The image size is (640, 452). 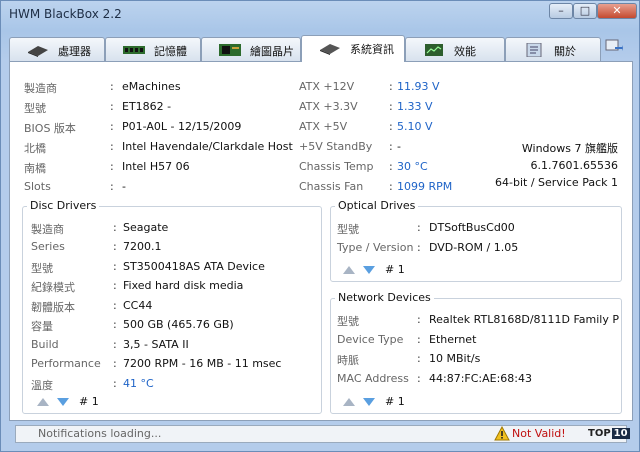 I want to click on disc-drivers-title: Disc Drivers, so click(x=63, y=205).